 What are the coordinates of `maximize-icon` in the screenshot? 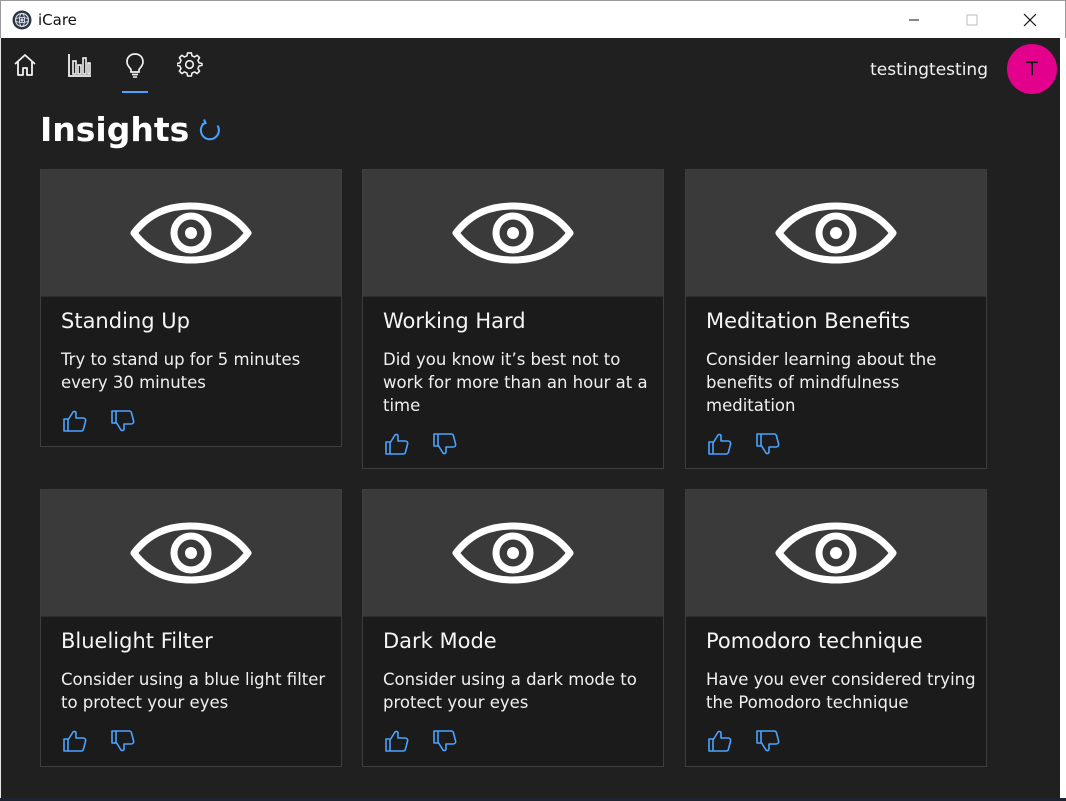 It's located at (972, 19).